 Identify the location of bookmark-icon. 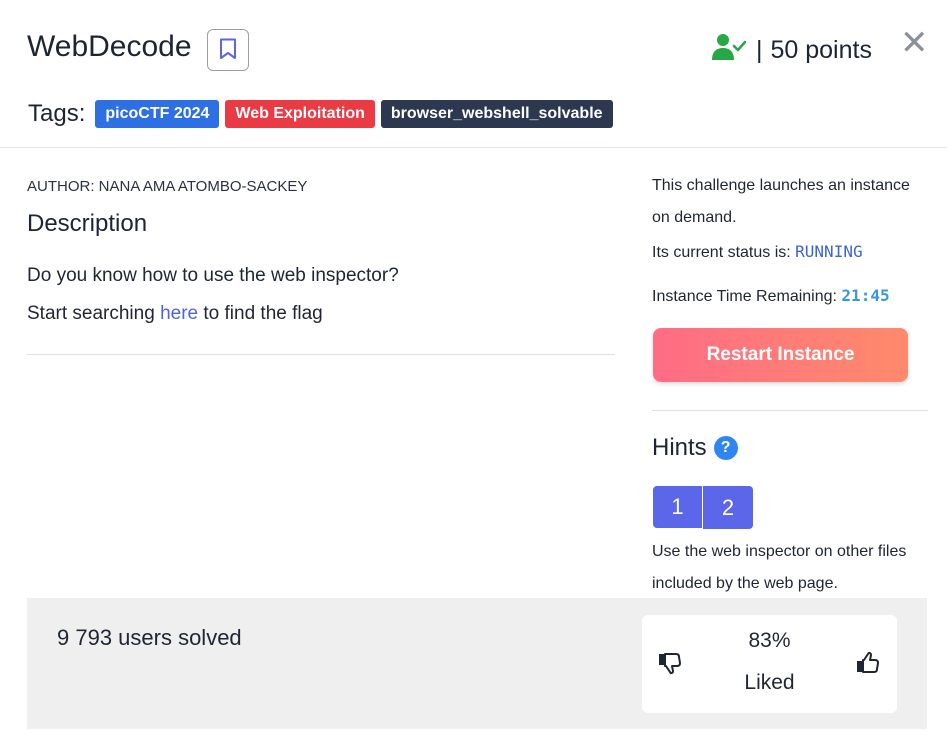
(228, 50).